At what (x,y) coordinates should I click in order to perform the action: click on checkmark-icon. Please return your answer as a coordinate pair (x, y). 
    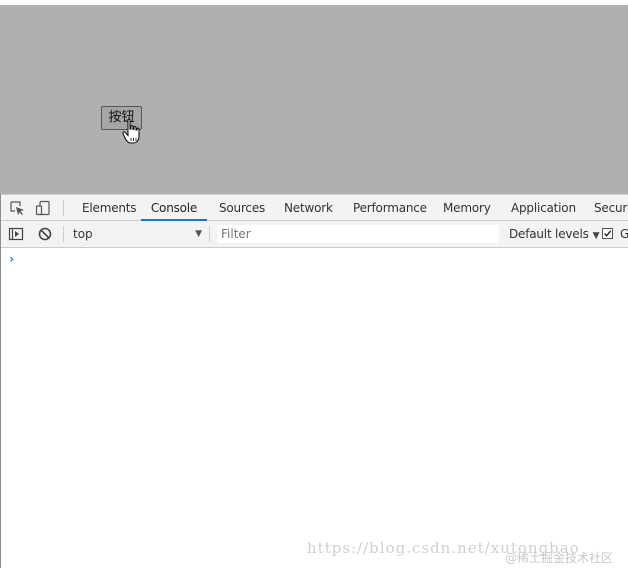
    Looking at the image, I should click on (608, 233).